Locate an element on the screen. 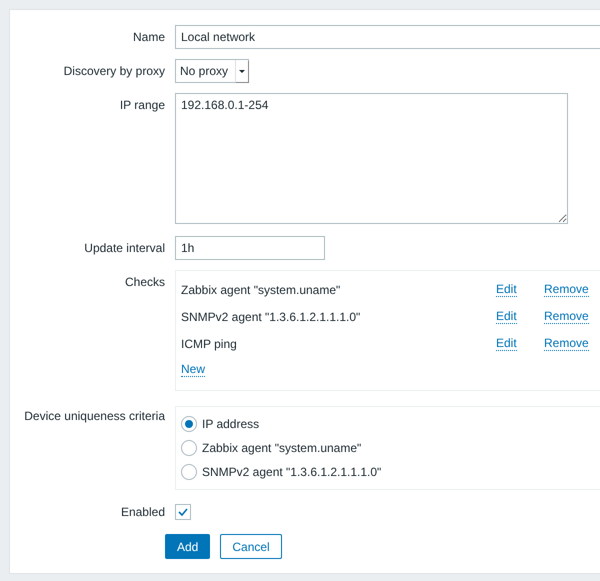 The width and height of the screenshot is (600, 581). proxy-dropdown: No proxy is located at coordinates (212, 71).